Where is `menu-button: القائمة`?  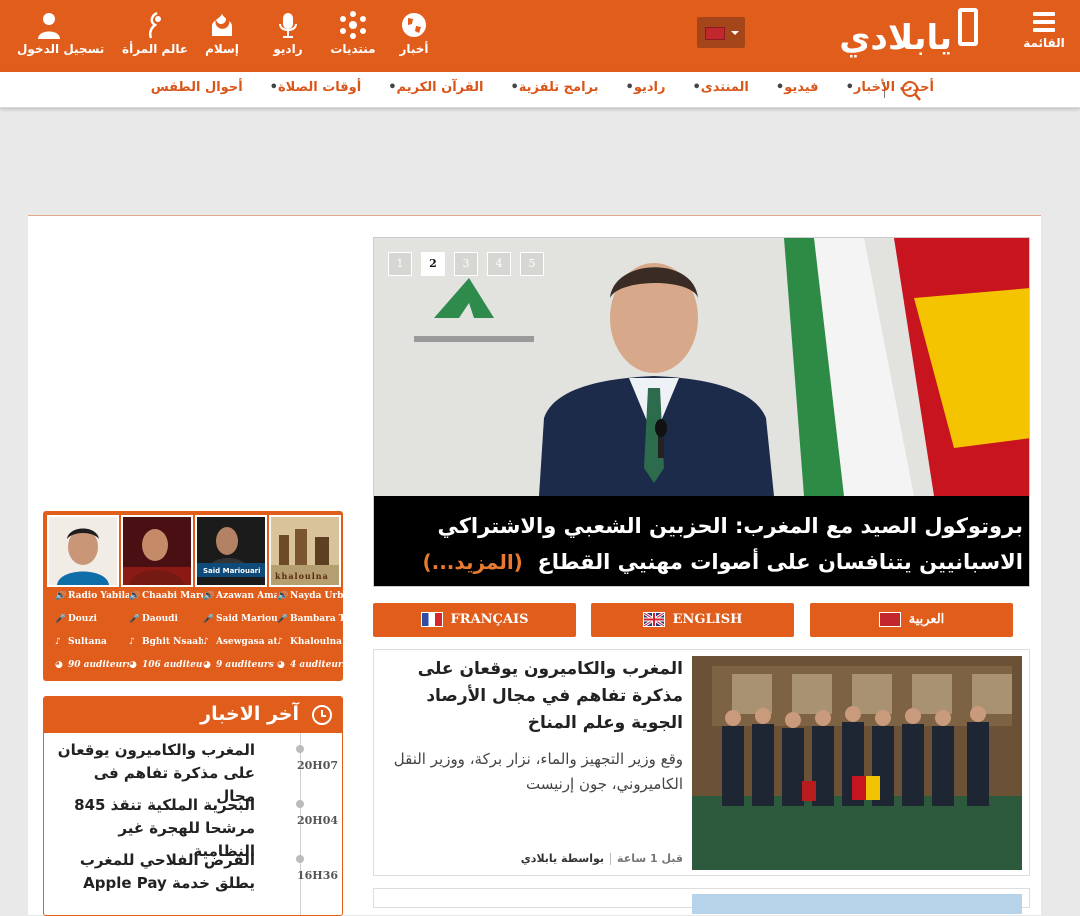
menu-button: القائمة is located at coordinates (1044, 31).